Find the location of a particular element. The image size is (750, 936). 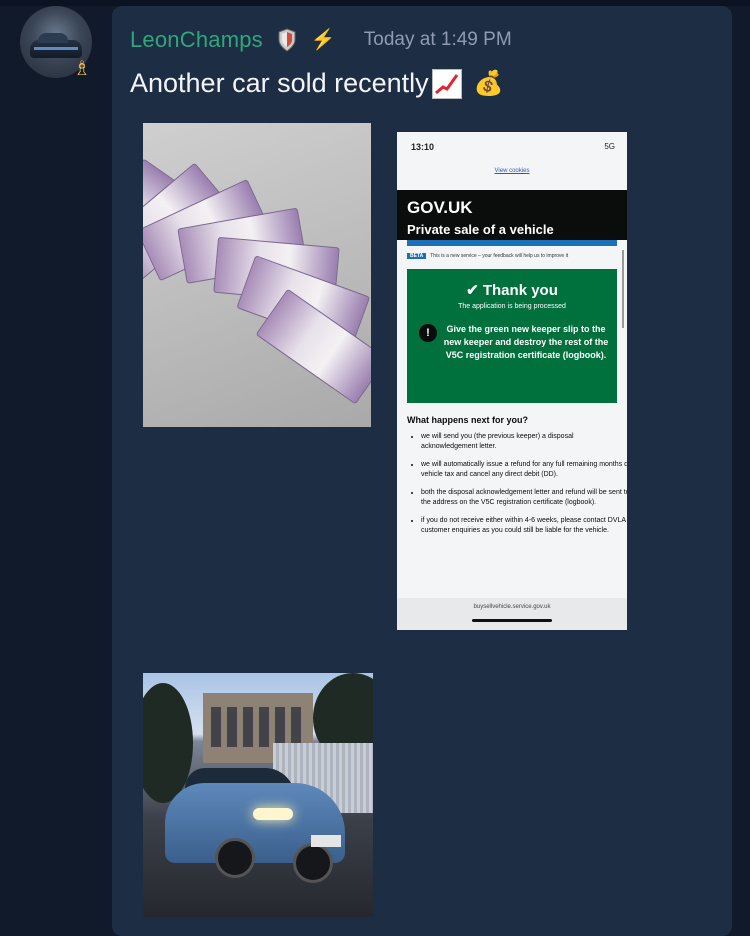

view-cookies-link: View cookies is located at coordinates (512, 171).